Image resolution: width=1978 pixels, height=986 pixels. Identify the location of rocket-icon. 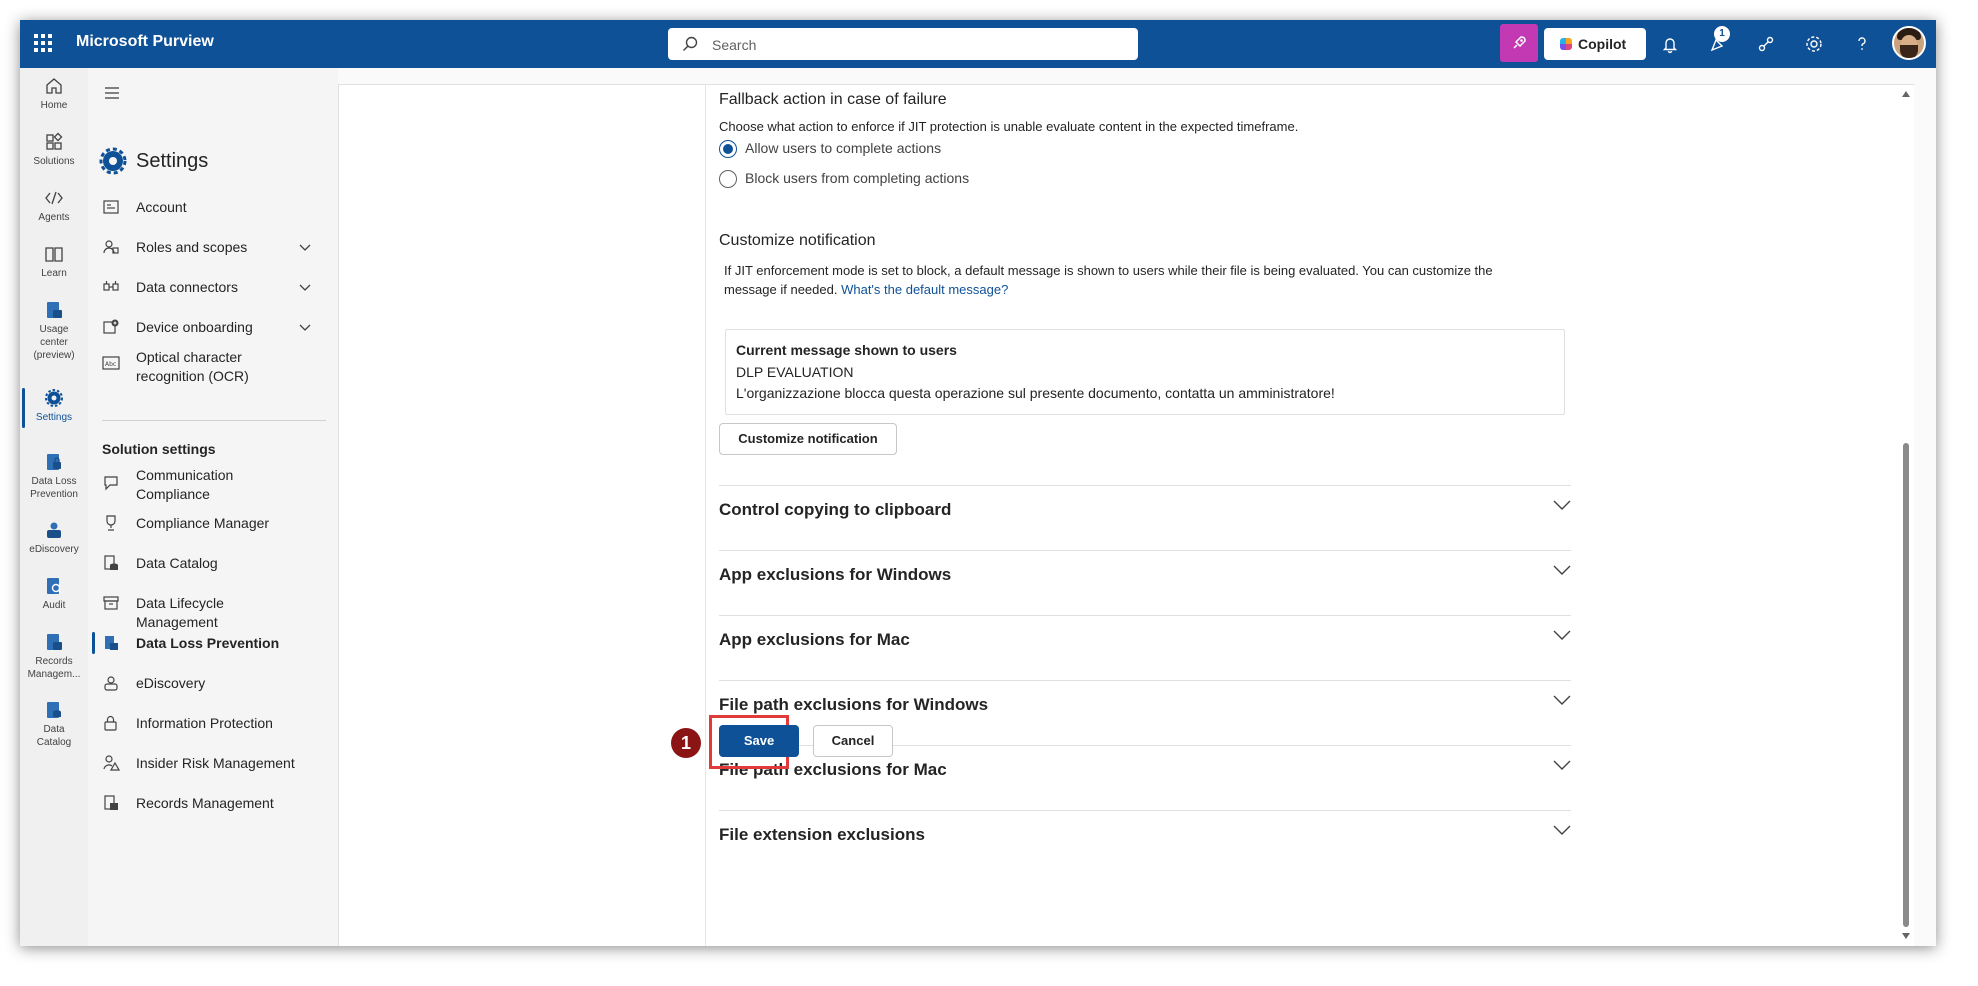
(1519, 42).